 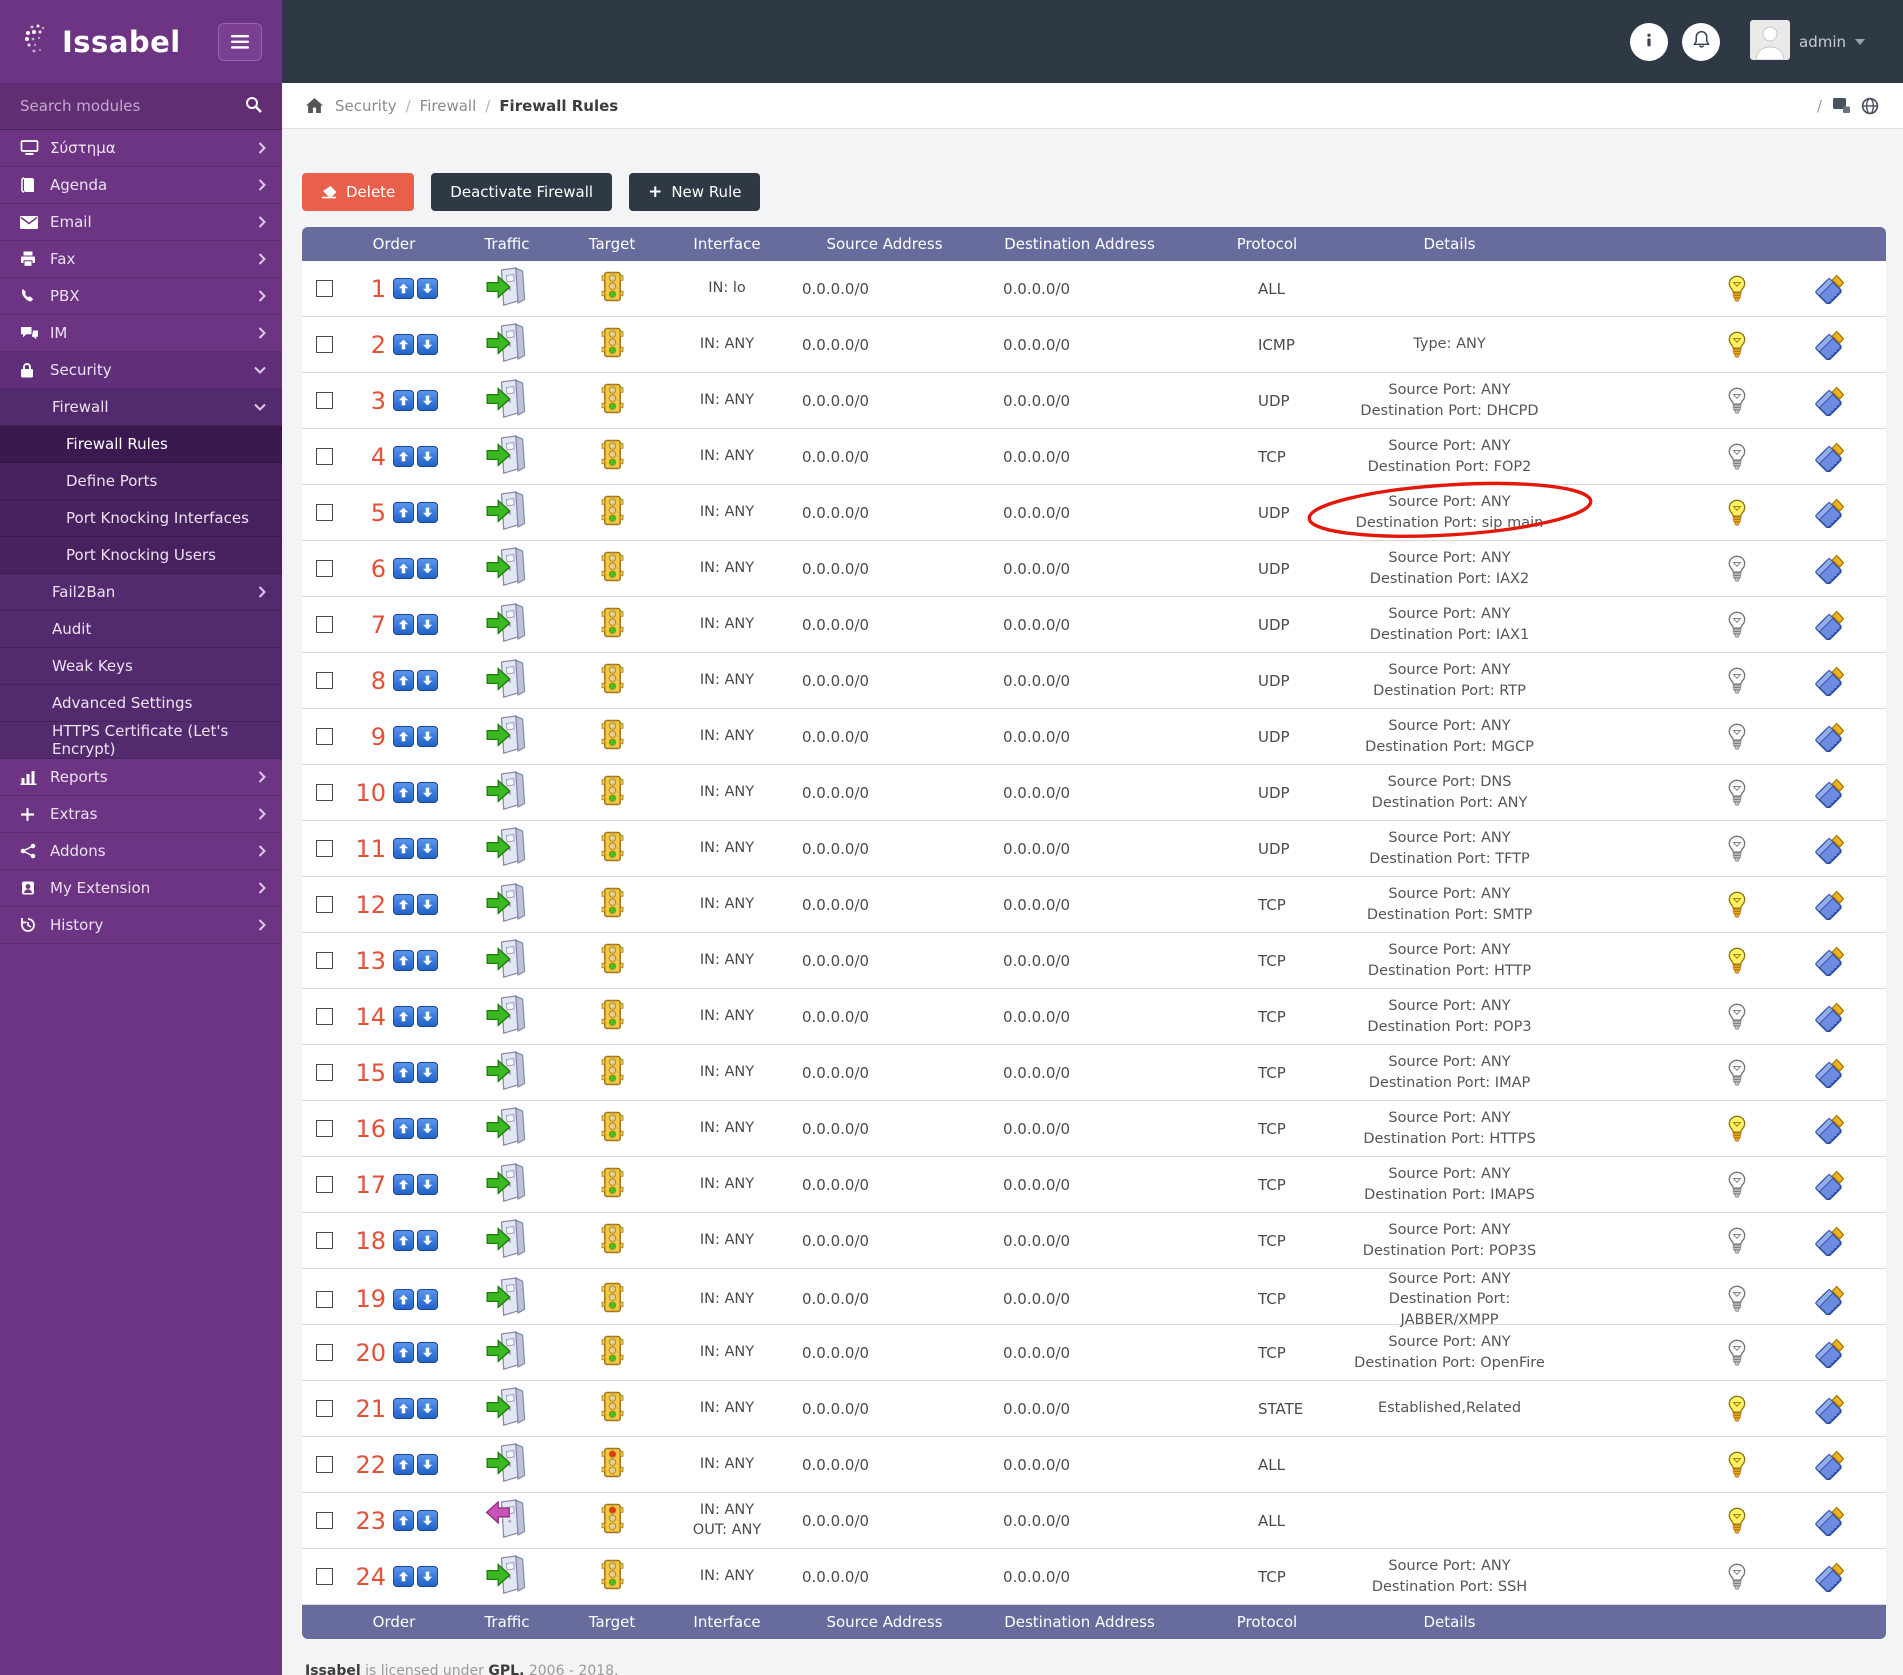 What do you see at coordinates (141, 555) in the screenshot?
I see `sidebar-item-port-knocking-users: Port Knocking Users` at bounding box center [141, 555].